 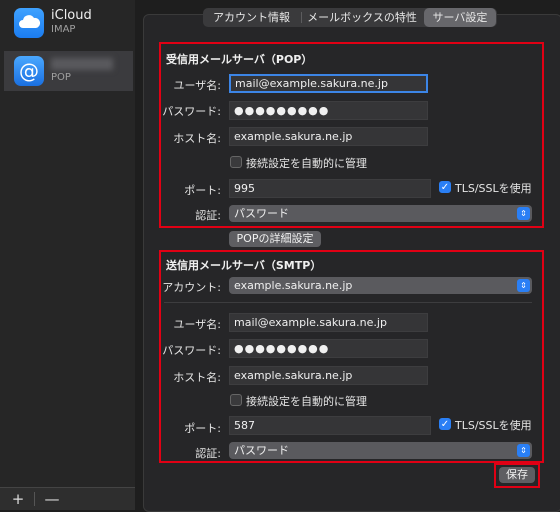 I want to click on incoming-host-label: ホスト名:, so click(x=197, y=138).